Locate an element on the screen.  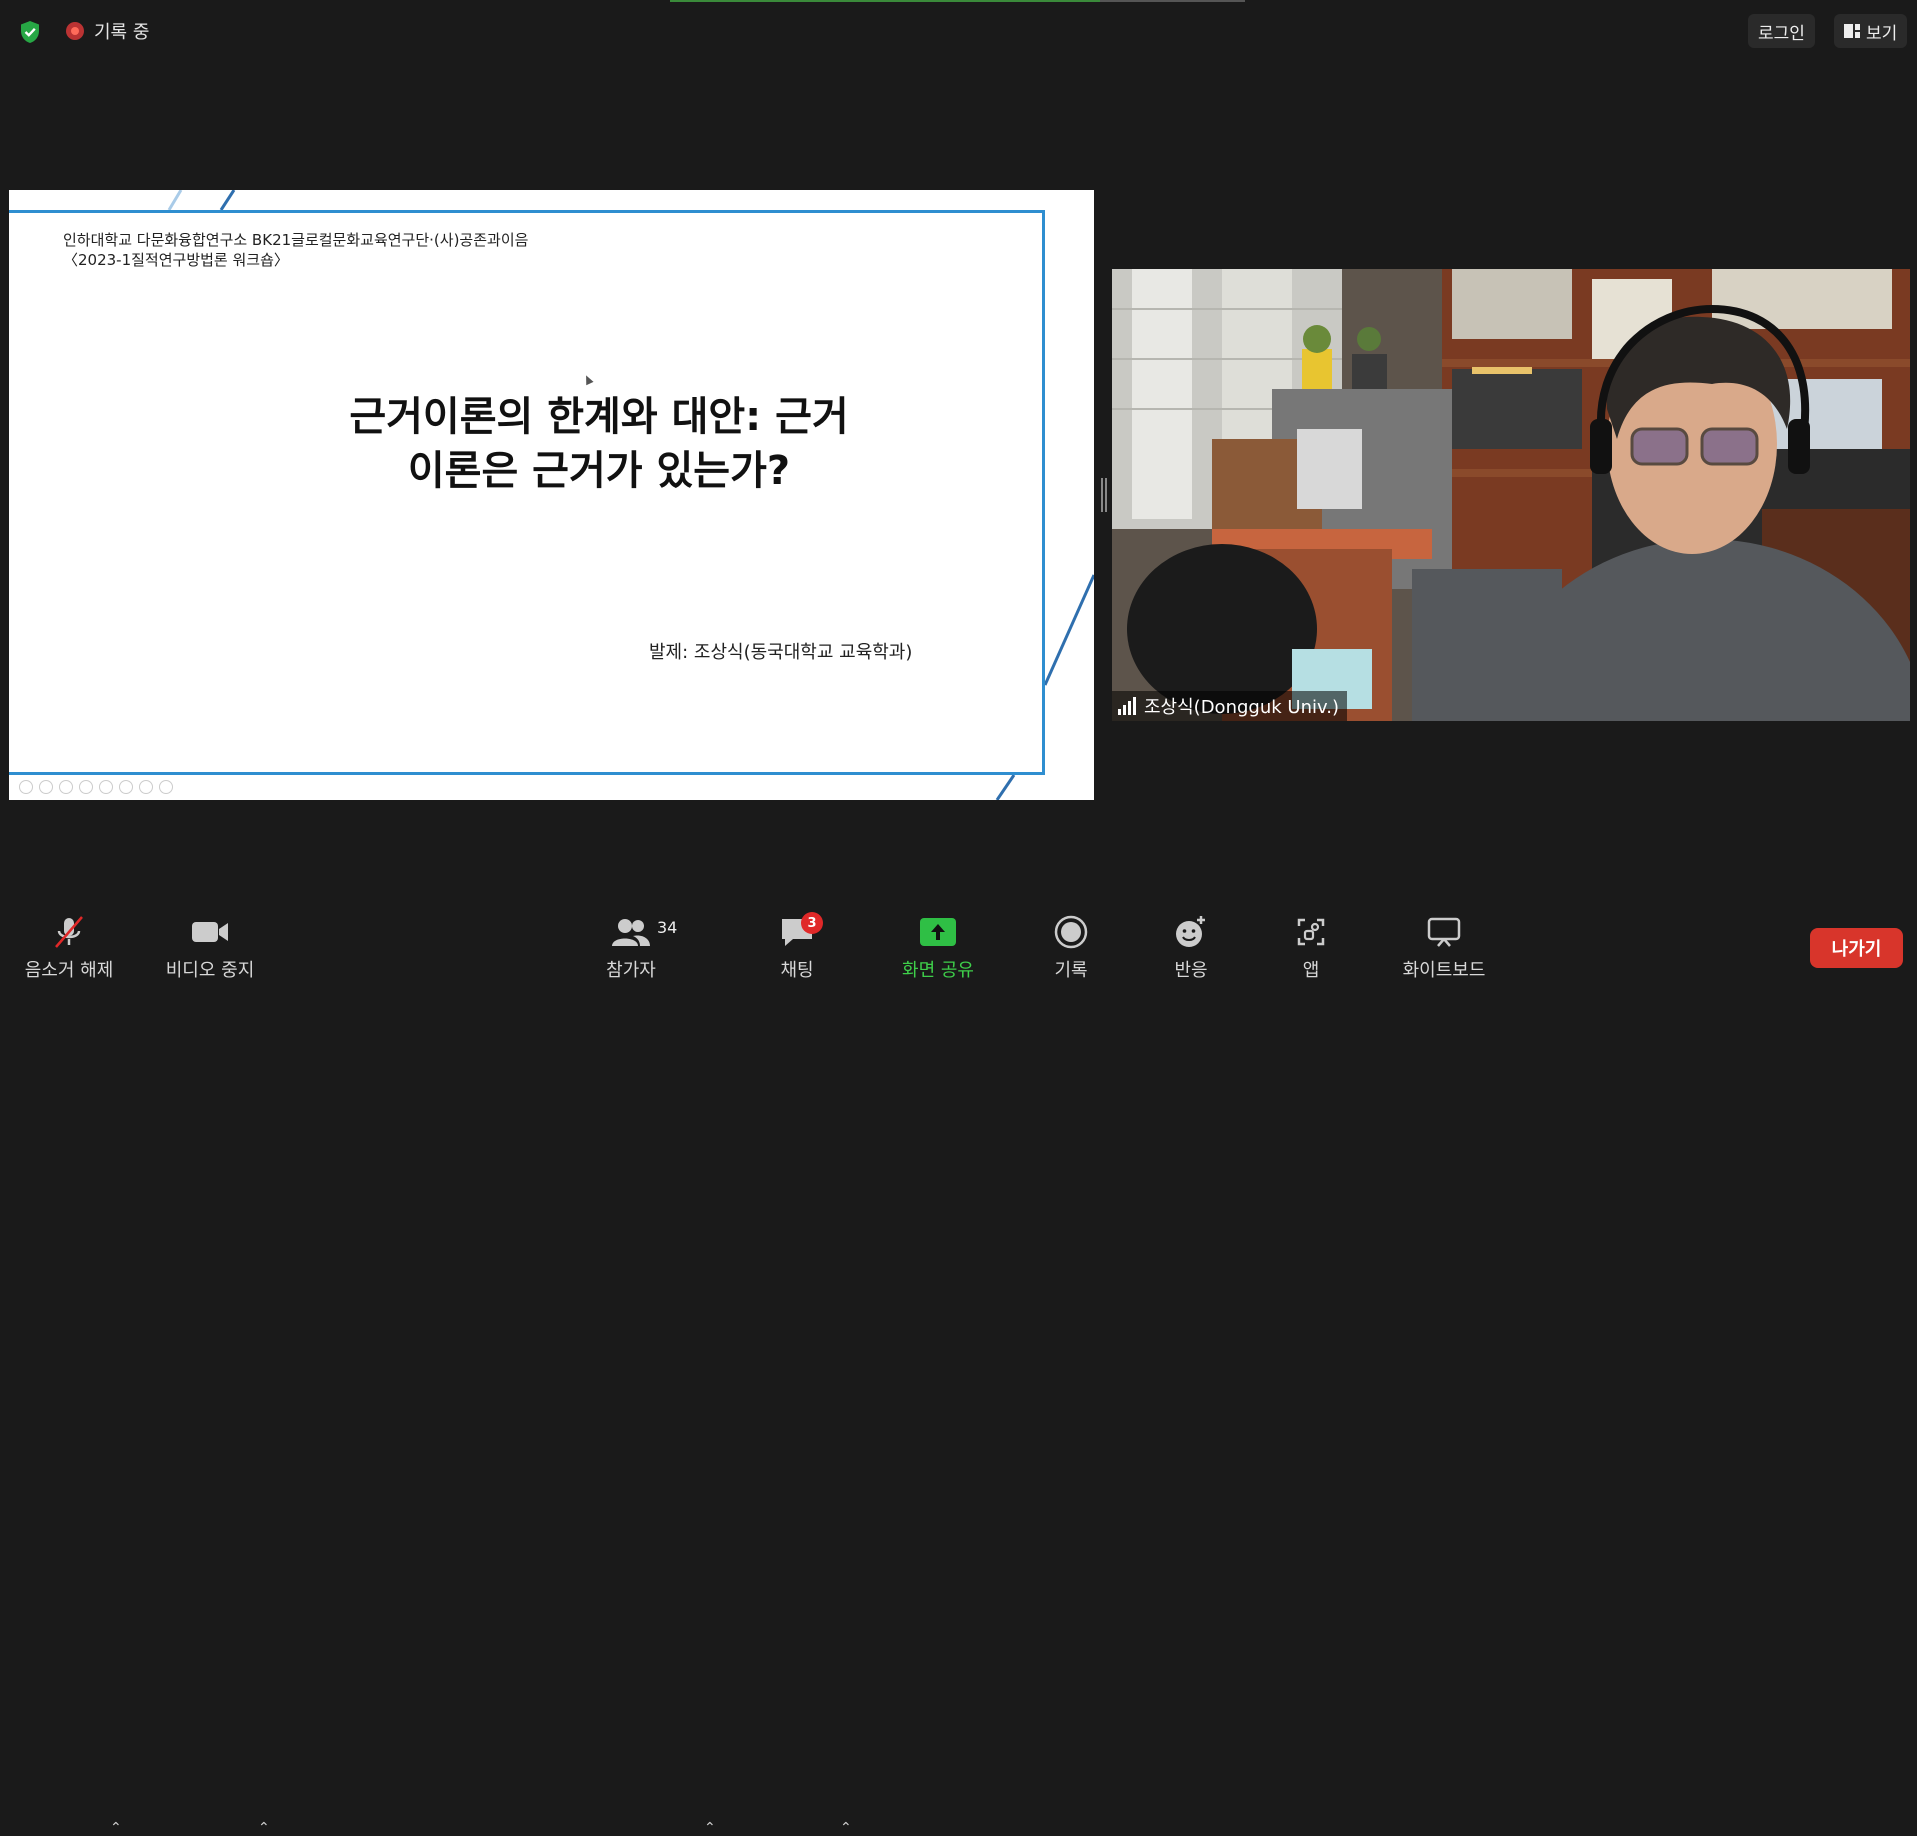
chat-options-chevron-icon: ⌃ is located at coordinates (846, 1828).